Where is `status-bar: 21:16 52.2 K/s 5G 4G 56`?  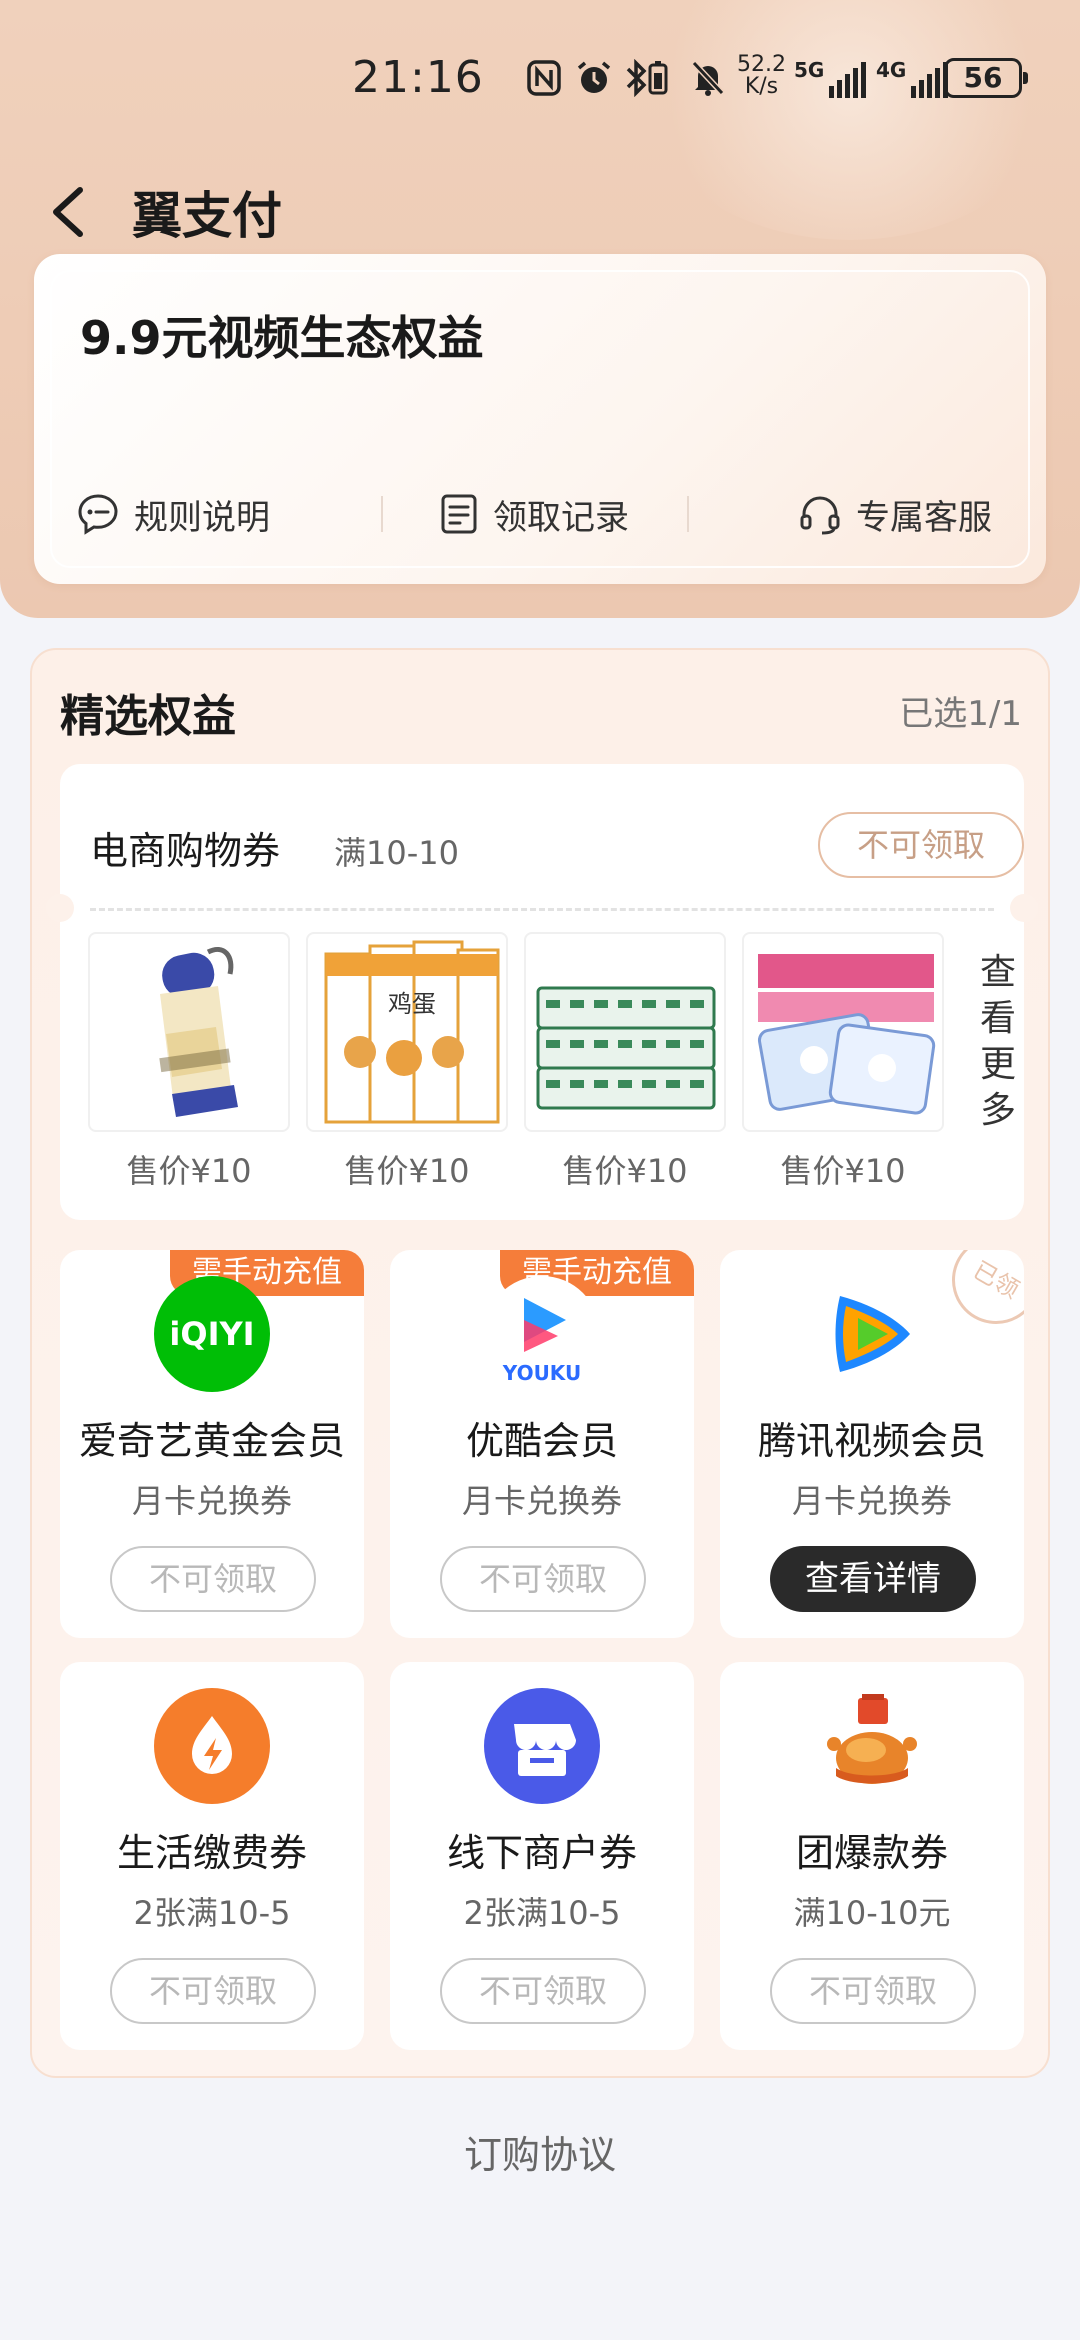
status-bar: 21:16 52.2 K/s 5G 4G 56 is located at coordinates (540, 80).